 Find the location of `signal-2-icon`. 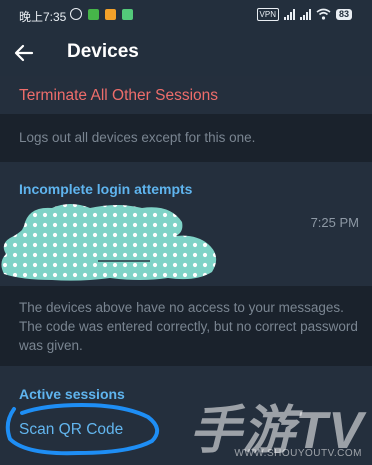

signal-2-icon is located at coordinates (305, 14).